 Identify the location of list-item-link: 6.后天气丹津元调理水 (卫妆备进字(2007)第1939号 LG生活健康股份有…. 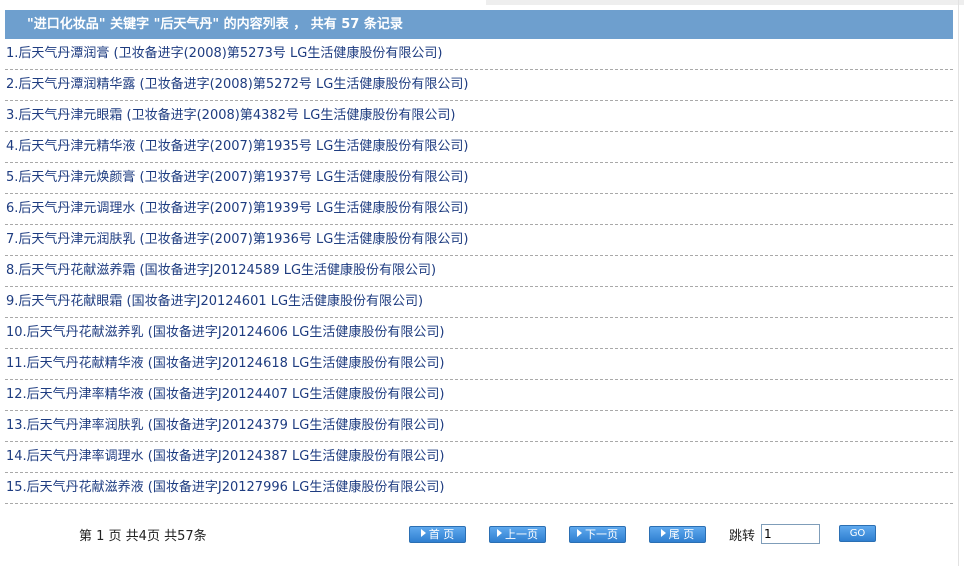
(237, 208).